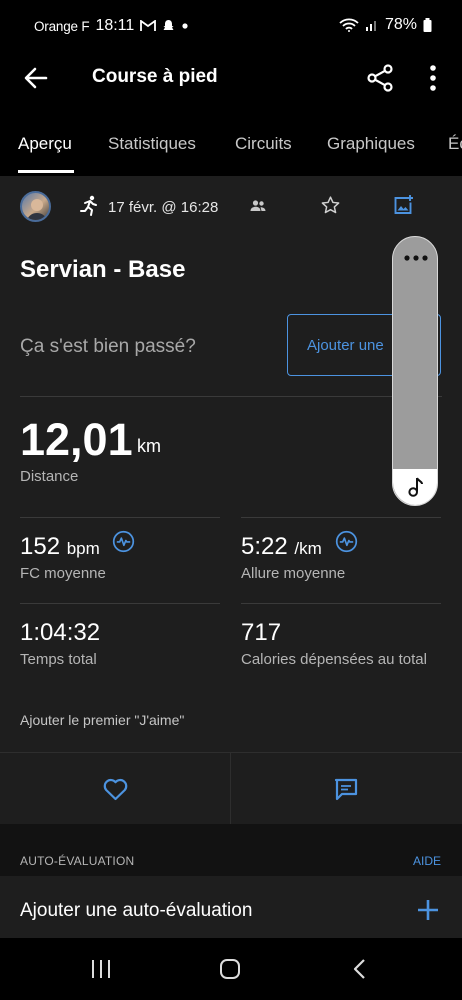 This screenshot has width=462, height=1000. I want to click on wifi-icon, so click(349, 25).